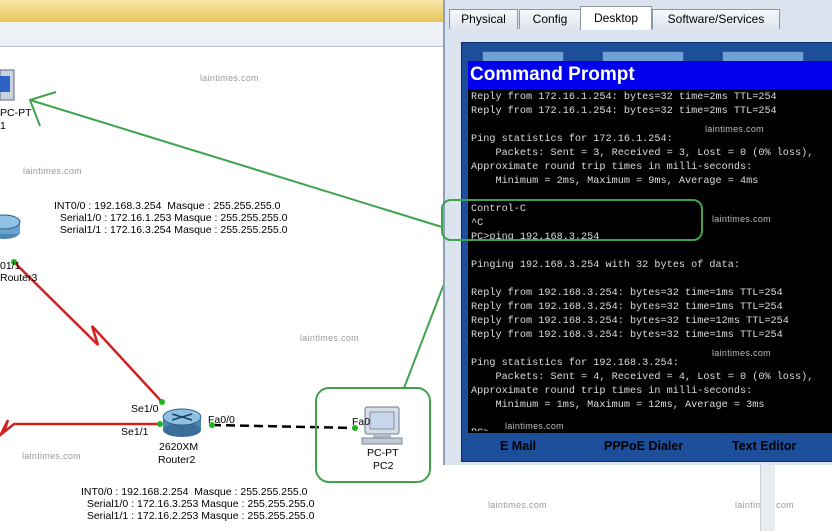 This screenshot has height=531, width=832. I want to click on router3-name-label: Router3, so click(19, 278).